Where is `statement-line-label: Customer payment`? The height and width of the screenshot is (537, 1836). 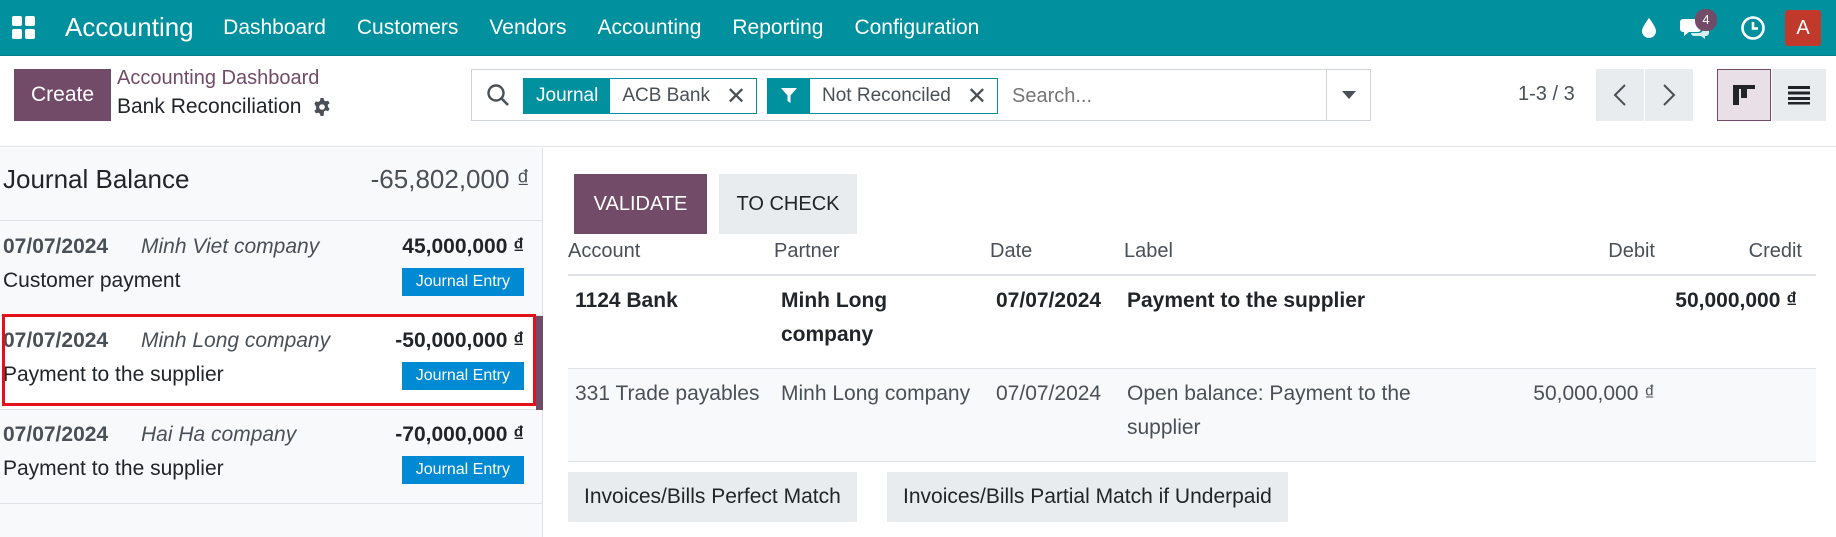 statement-line-label: Customer payment is located at coordinates (92, 280).